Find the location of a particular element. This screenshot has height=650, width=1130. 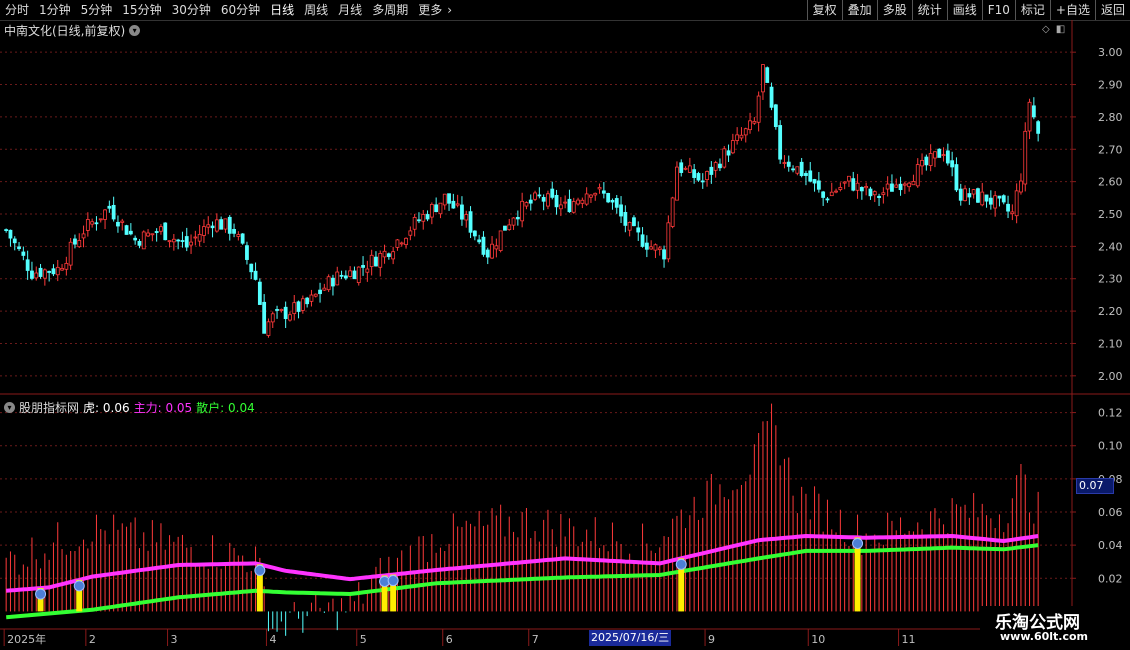

indicator-field: 主力: 0.05 is located at coordinates (163, 408).